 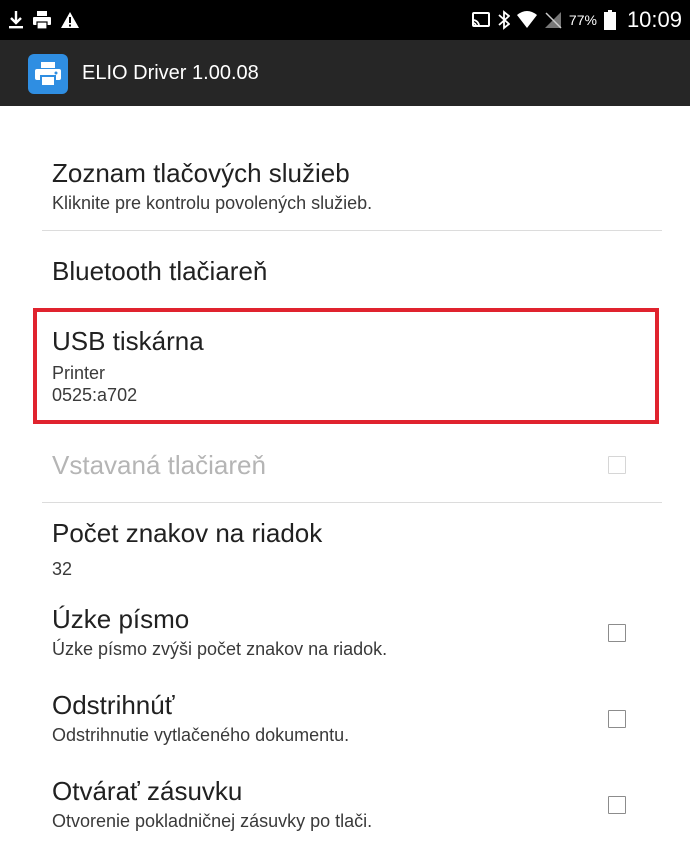 What do you see at coordinates (617, 633) in the screenshot?
I see `narrow-font-checkbox` at bounding box center [617, 633].